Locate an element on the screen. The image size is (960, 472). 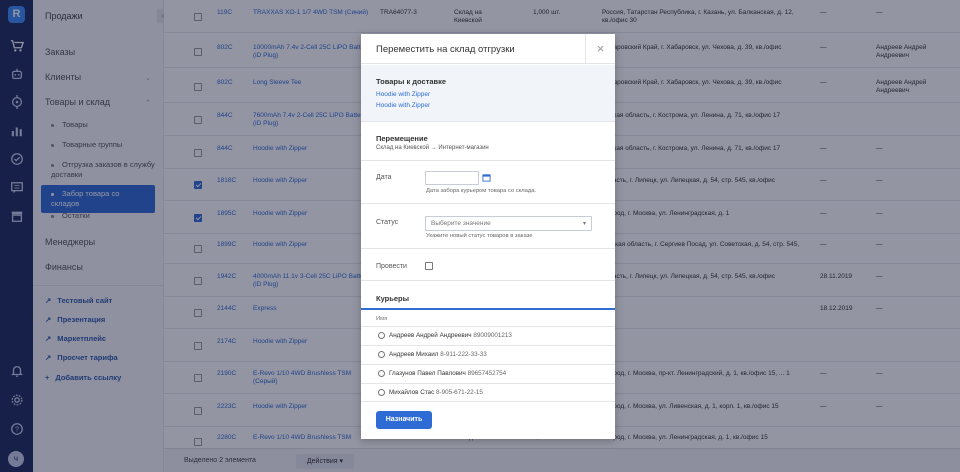
date-hint: Дата забора курьером товара со склада. is located at coordinates (481, 191).